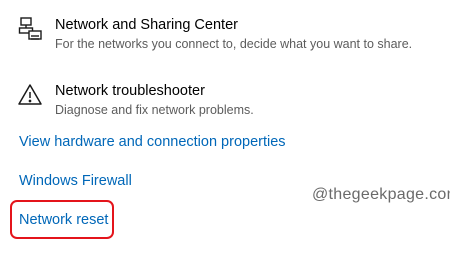  I want to click on watermark: @thegeekpage.com, so click(381, 194).